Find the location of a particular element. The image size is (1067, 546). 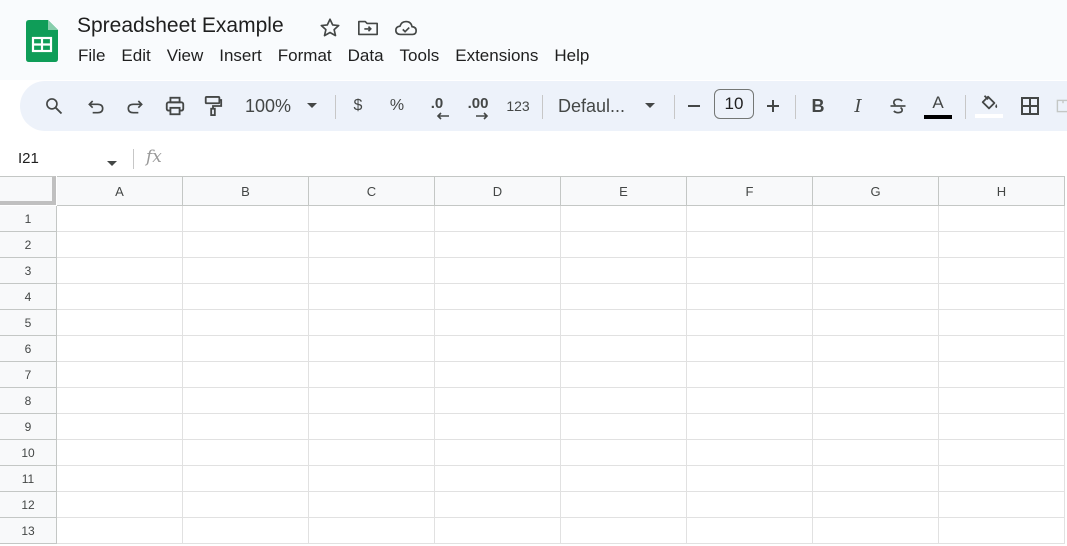

cell-e7 is located at coordinates (624, 375).